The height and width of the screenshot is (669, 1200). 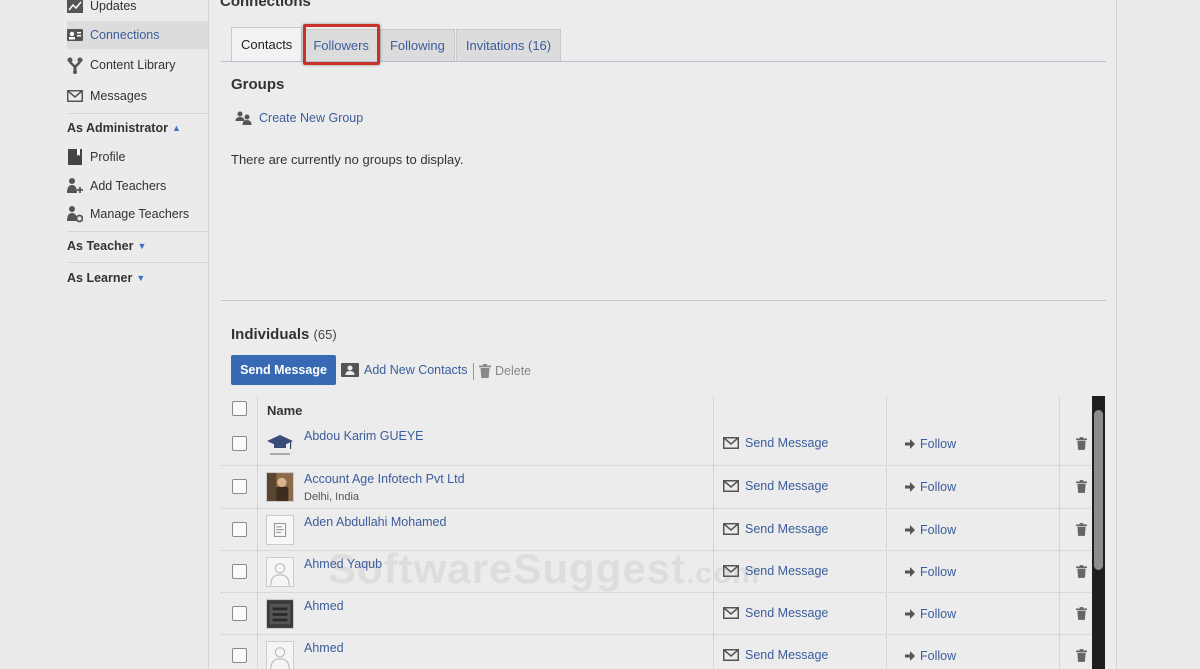 I want to click on sidebar-item-label: Profile, so click(x=108, y=157).